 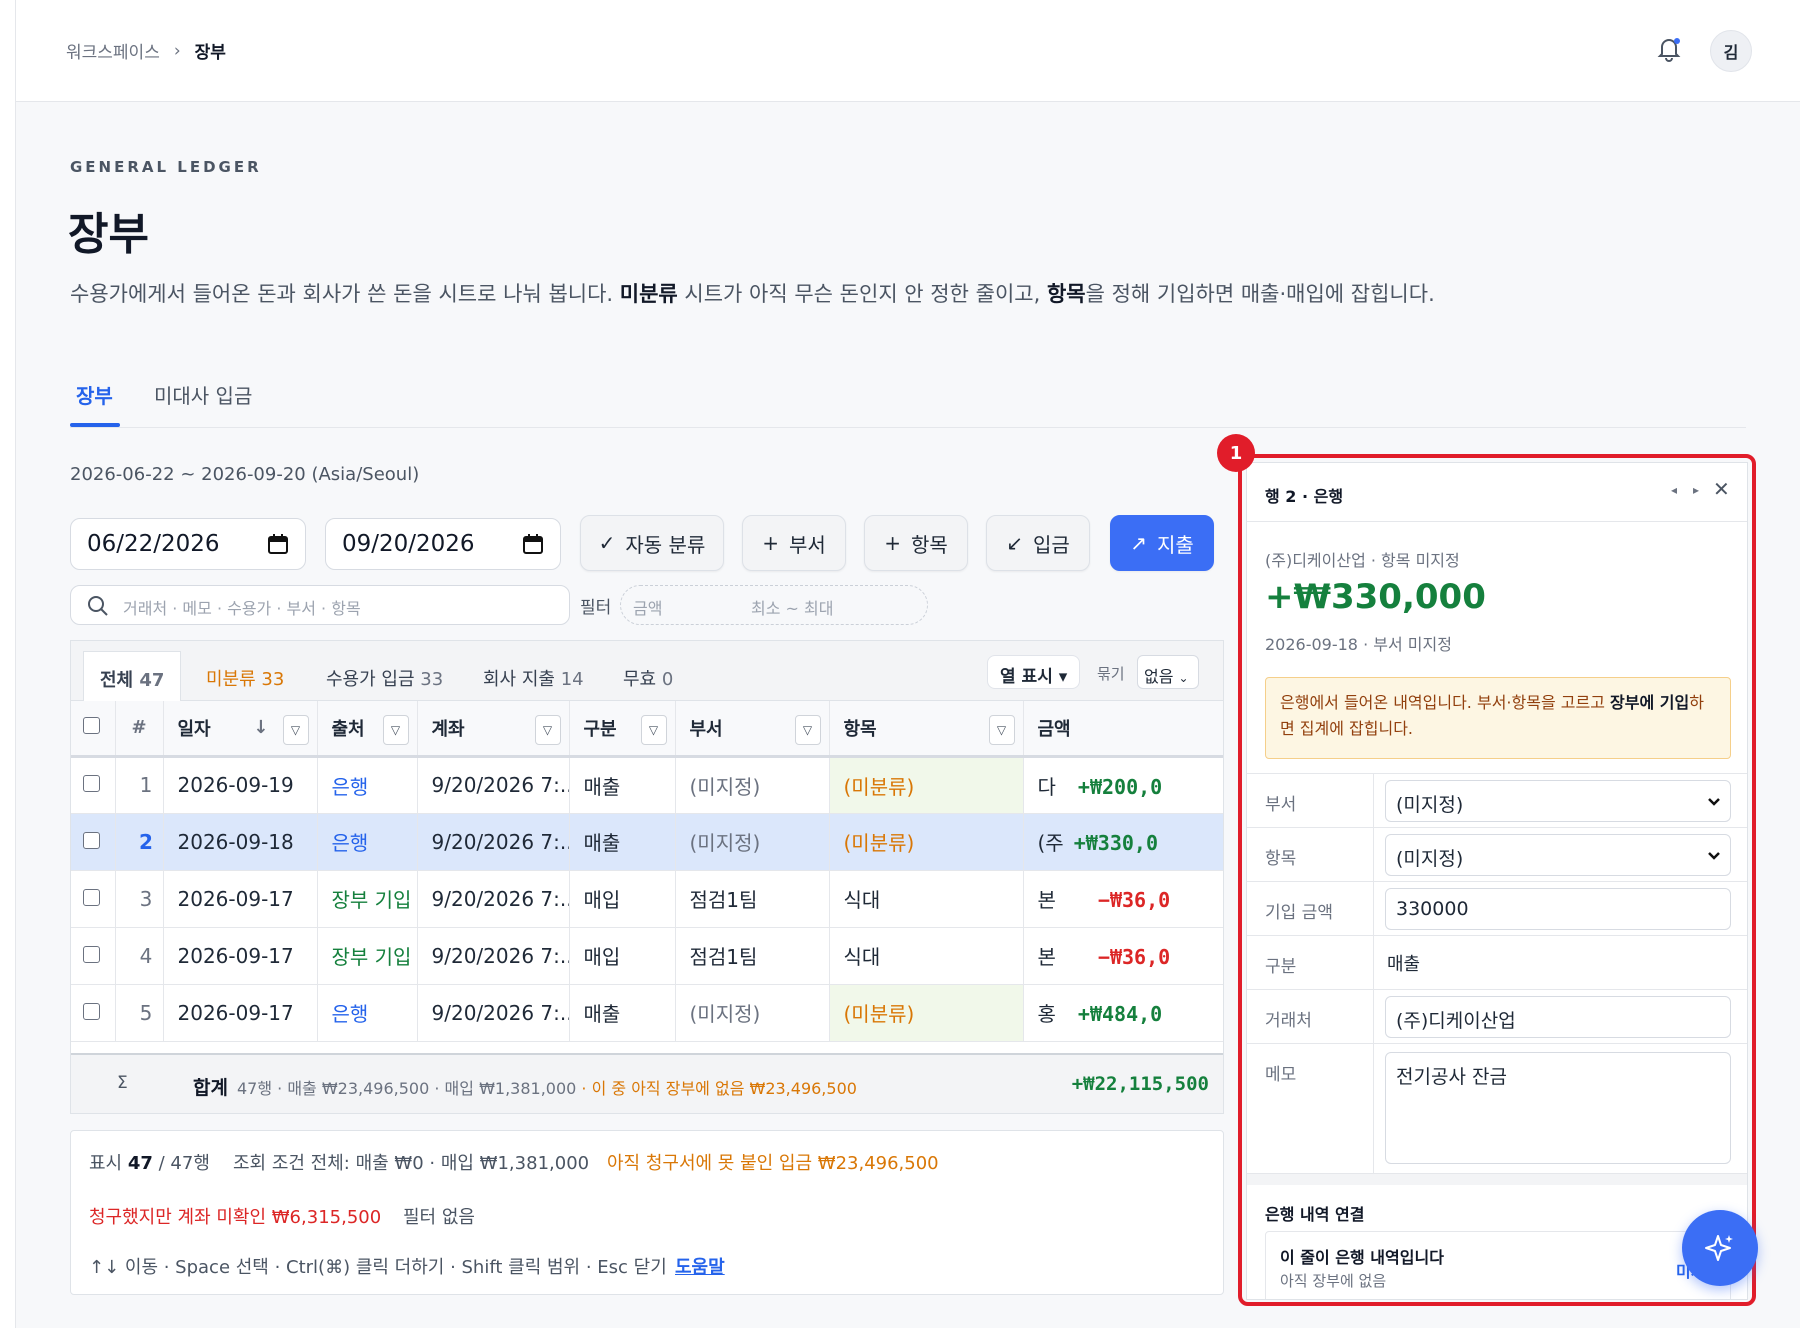 I want to click on page-eyebrow: GENERAL LEDGER, so click(x=166, y=167).